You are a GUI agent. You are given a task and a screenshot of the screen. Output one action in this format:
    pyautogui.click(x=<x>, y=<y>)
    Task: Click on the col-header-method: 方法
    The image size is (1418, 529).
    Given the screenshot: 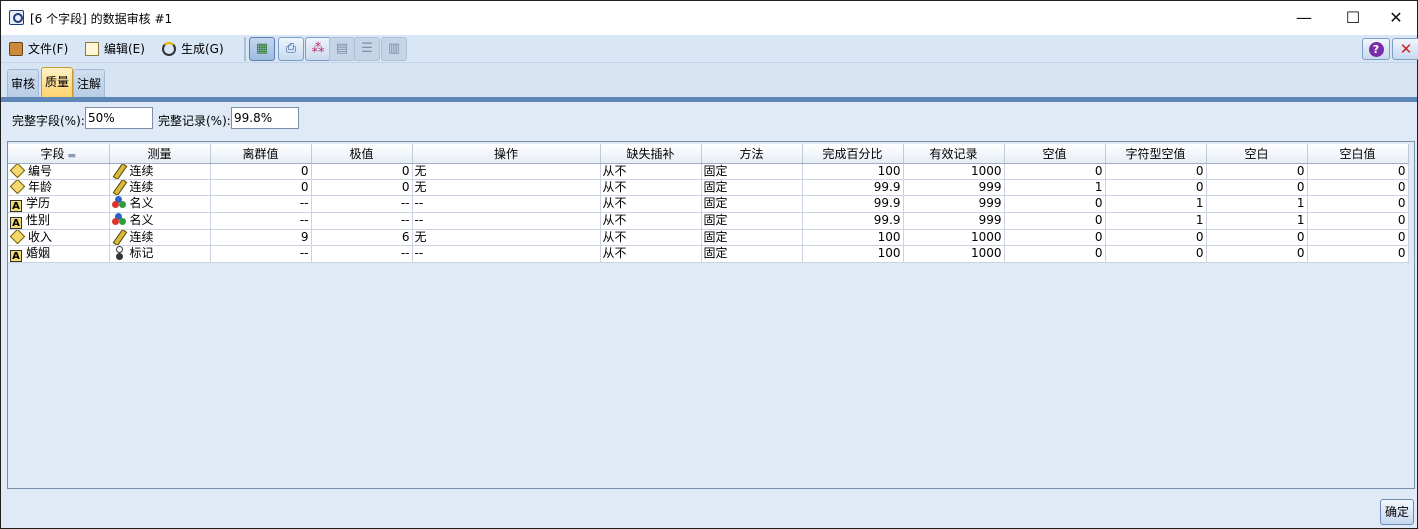 What is the action you would take?
    pyautogui.click(x=752, y=154)
    